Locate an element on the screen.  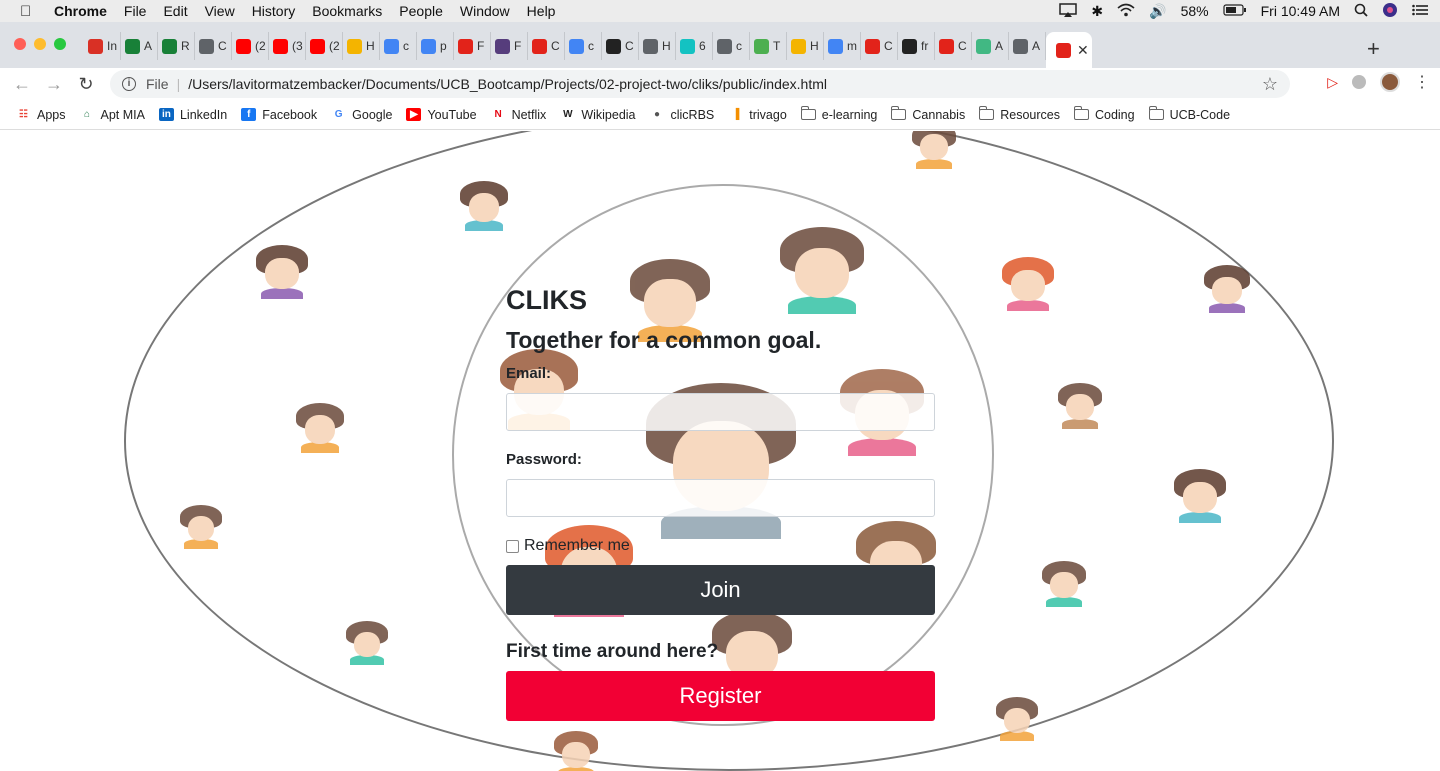
site-info-icon: i is located at coordinates (129, 84).